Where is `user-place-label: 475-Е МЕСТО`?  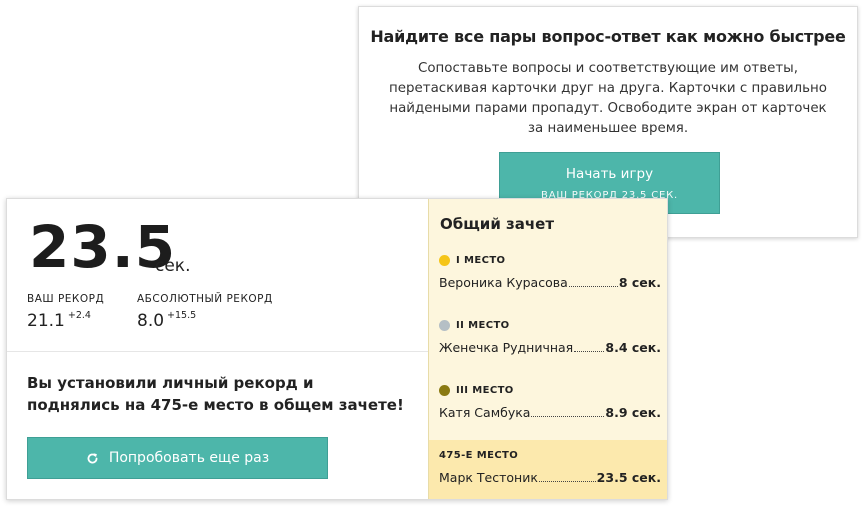 user-place-label: 475-Е МЕСТО is located at coordinates (478, 455).